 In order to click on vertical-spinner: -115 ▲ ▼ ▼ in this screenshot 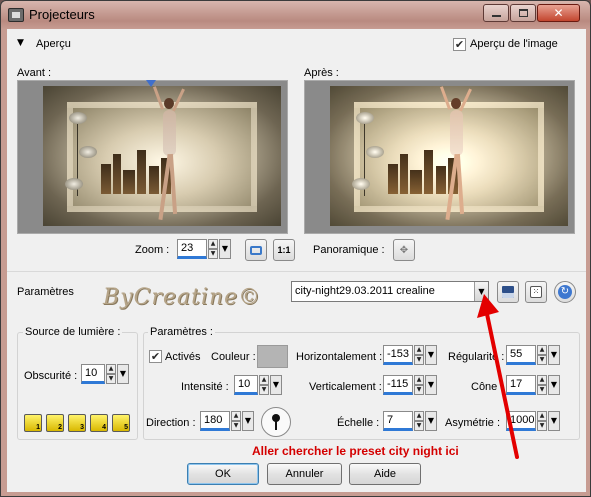, I will do `click(410, 385)`.